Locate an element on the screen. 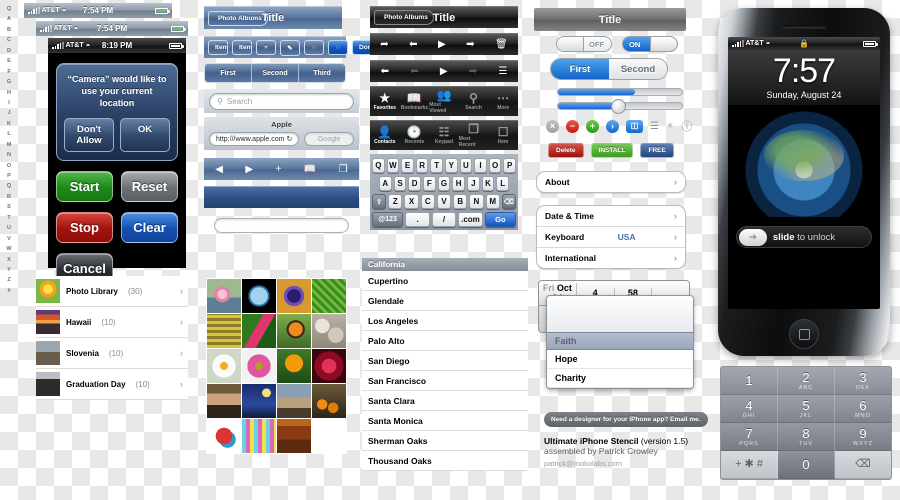  key-d: D is located at coordinates (414, 183).